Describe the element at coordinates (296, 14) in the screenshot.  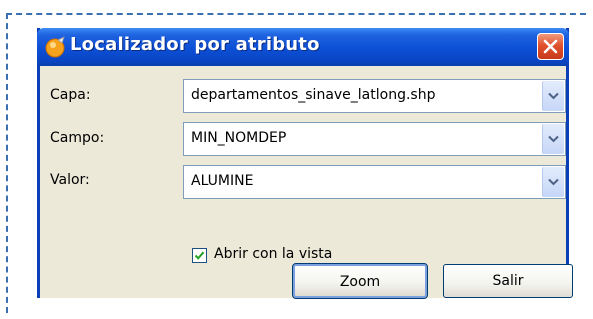
I see `dashed-frame-top` at that location.